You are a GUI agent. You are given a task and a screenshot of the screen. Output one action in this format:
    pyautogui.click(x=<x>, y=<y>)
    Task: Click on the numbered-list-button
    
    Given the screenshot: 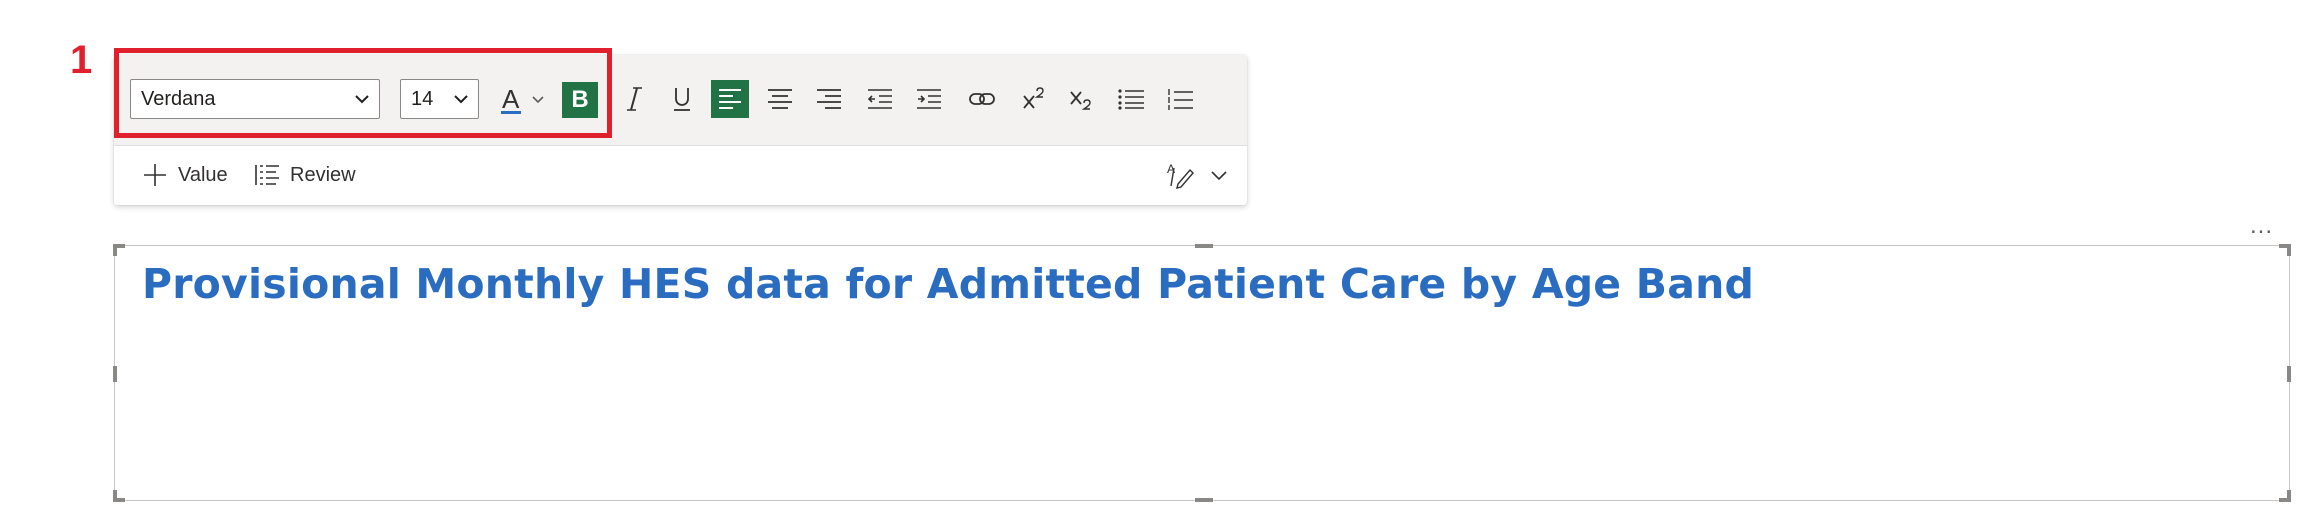 What is the action you would take?
    pyautogui.click(x=1180, y=99)
    